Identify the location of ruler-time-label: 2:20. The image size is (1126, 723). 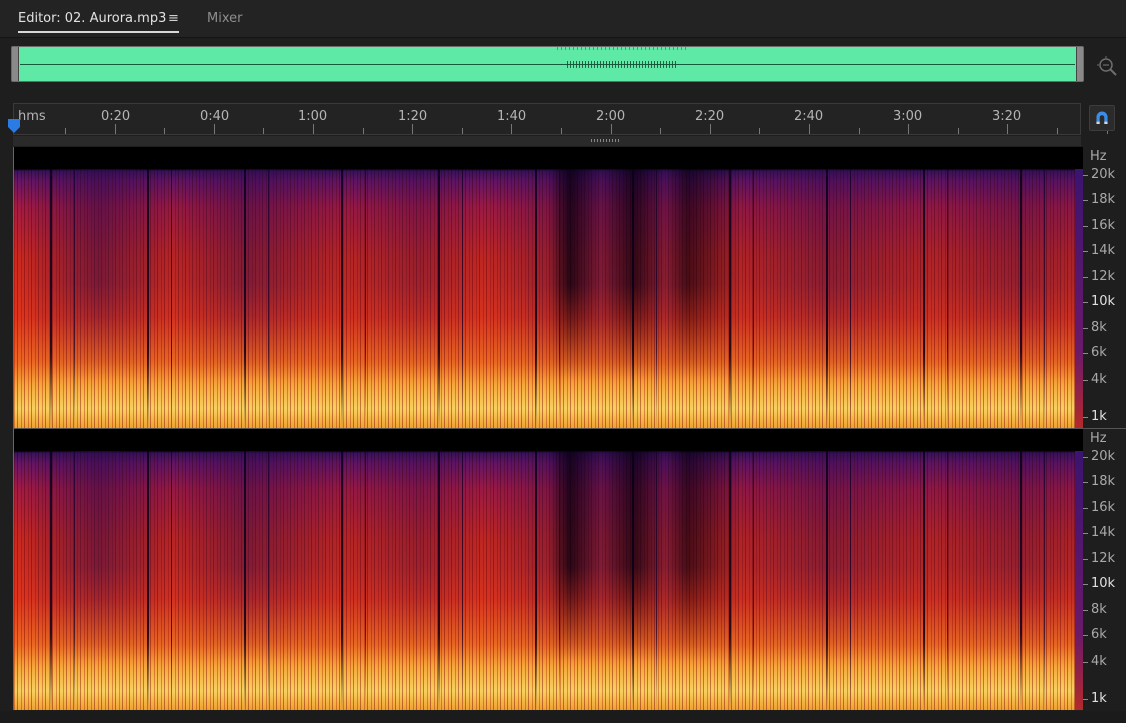
(710, 116).